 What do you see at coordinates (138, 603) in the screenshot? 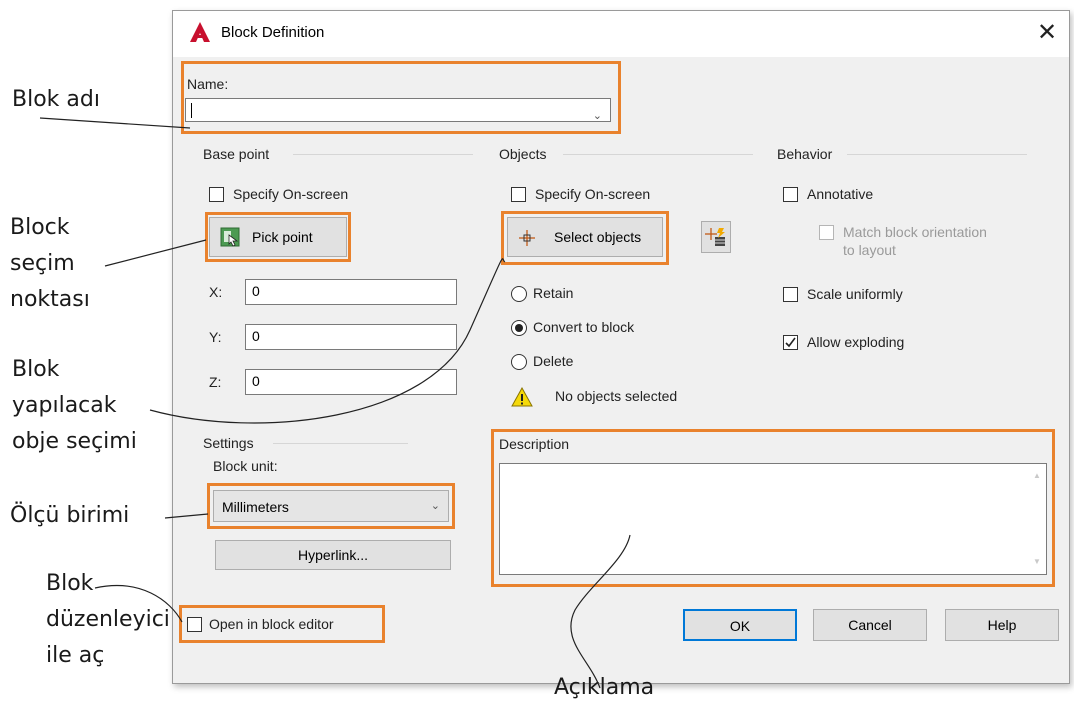
I see `leader-blok-duzenleyici` at bounding box center [138, 603].